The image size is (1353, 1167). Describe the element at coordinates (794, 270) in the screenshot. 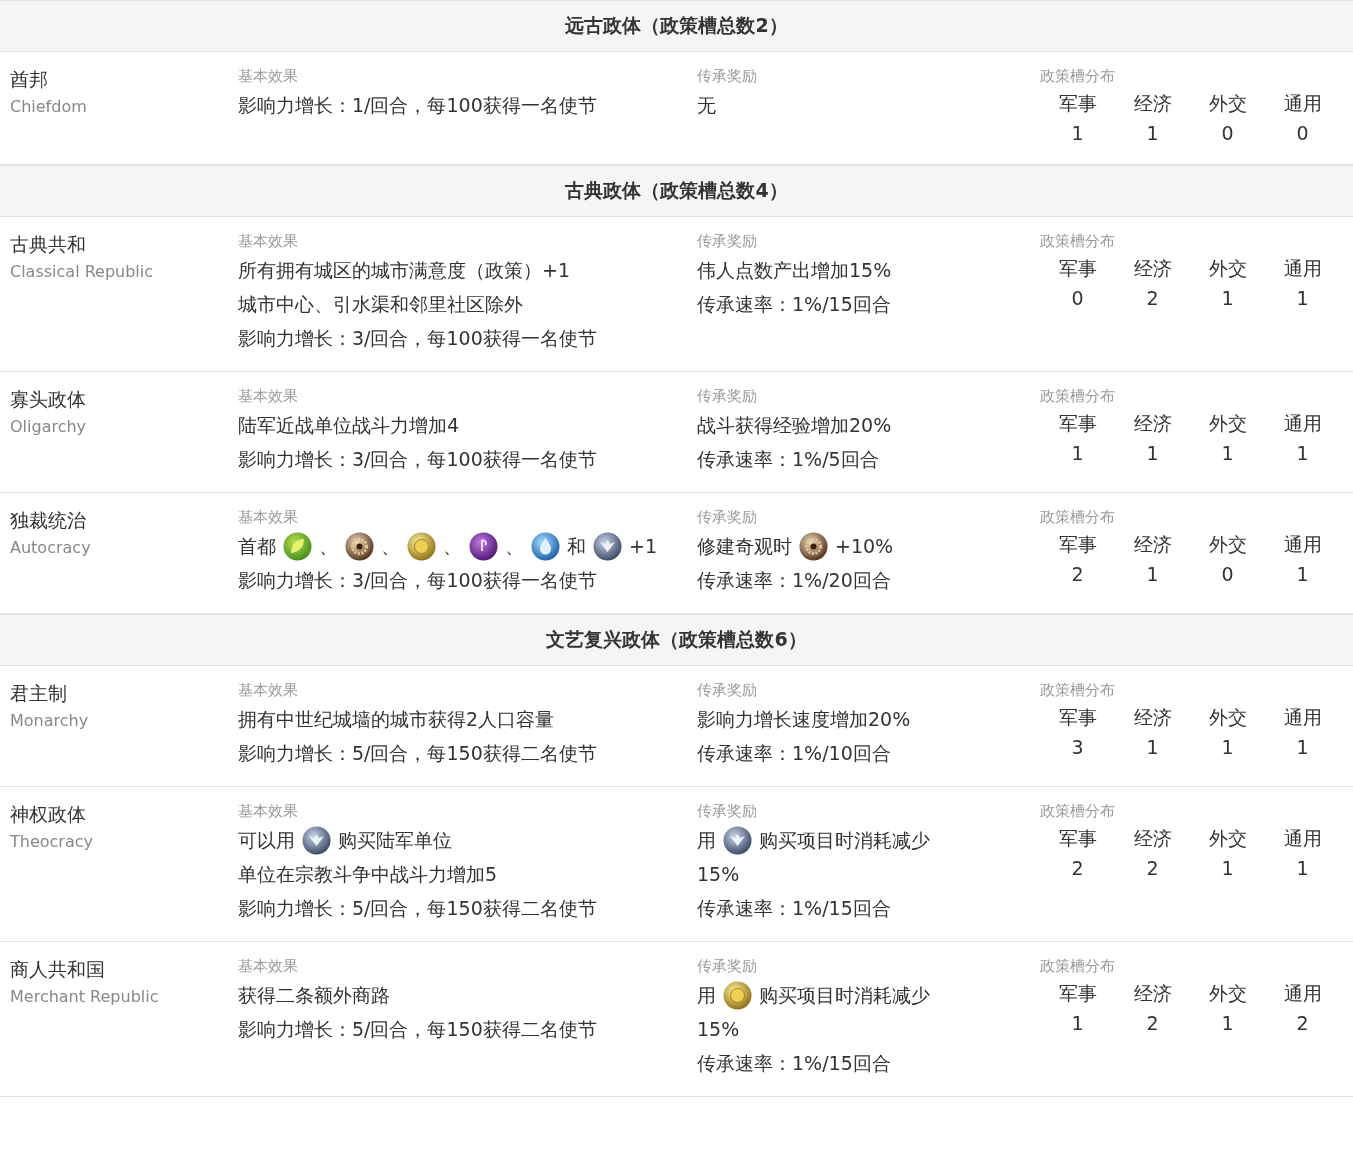

I see `legacy-text: 伟人点数产出增加15%` at that location.